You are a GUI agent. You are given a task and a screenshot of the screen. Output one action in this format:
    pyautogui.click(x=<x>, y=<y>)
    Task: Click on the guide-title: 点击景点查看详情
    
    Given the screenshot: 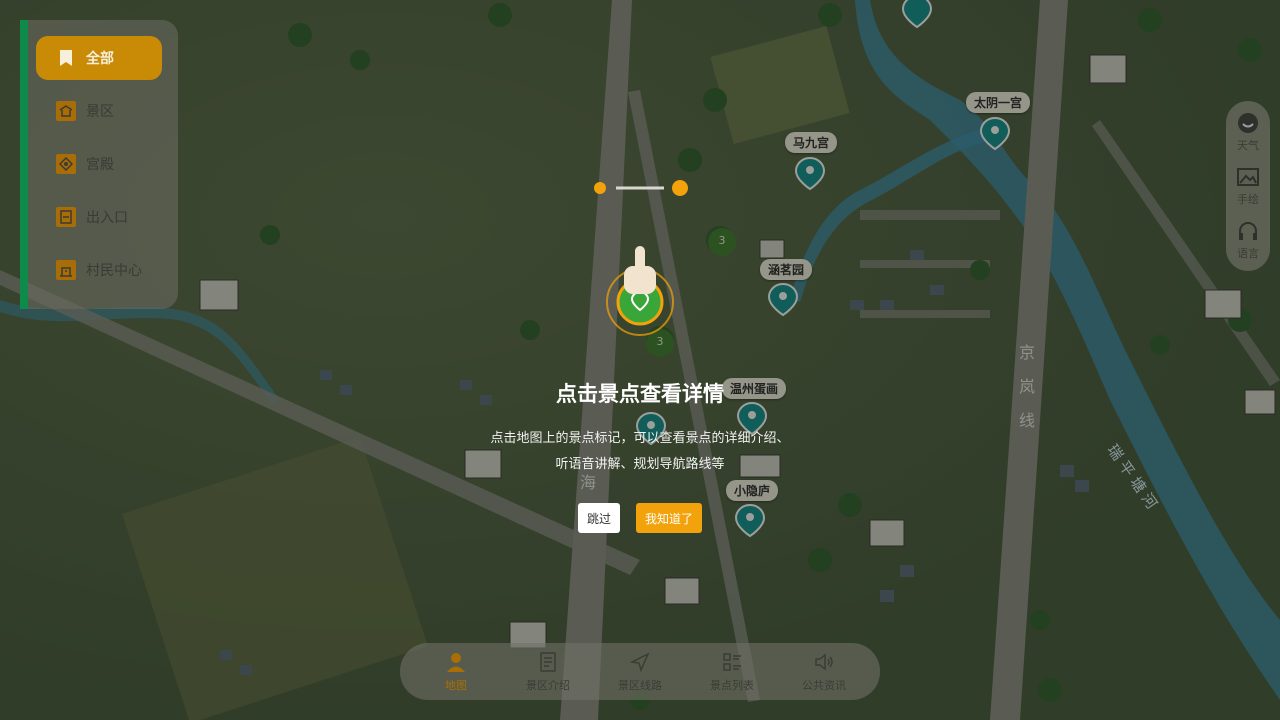 What is the action you would take?
    pyautogui.click(x=640, y=394)
    